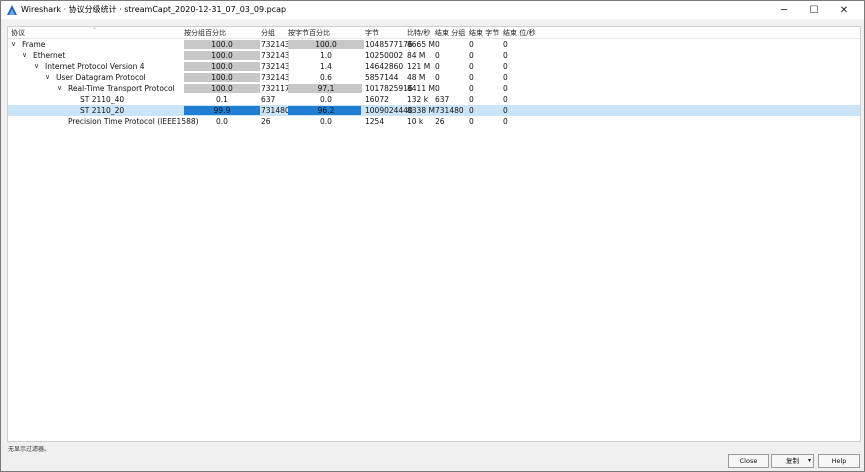  I want to click on tree-row: ∨ Ethernet 100.0 732143 1.0 10250002 84 M 0 0 0, so click(434, 55).